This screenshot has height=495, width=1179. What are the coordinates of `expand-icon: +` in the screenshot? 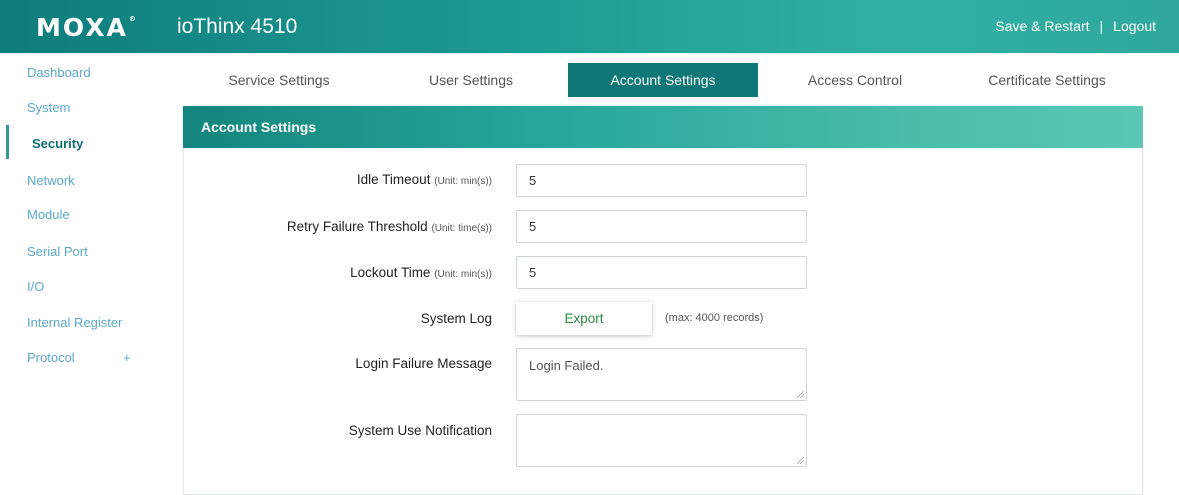 It's located at (127, 357).